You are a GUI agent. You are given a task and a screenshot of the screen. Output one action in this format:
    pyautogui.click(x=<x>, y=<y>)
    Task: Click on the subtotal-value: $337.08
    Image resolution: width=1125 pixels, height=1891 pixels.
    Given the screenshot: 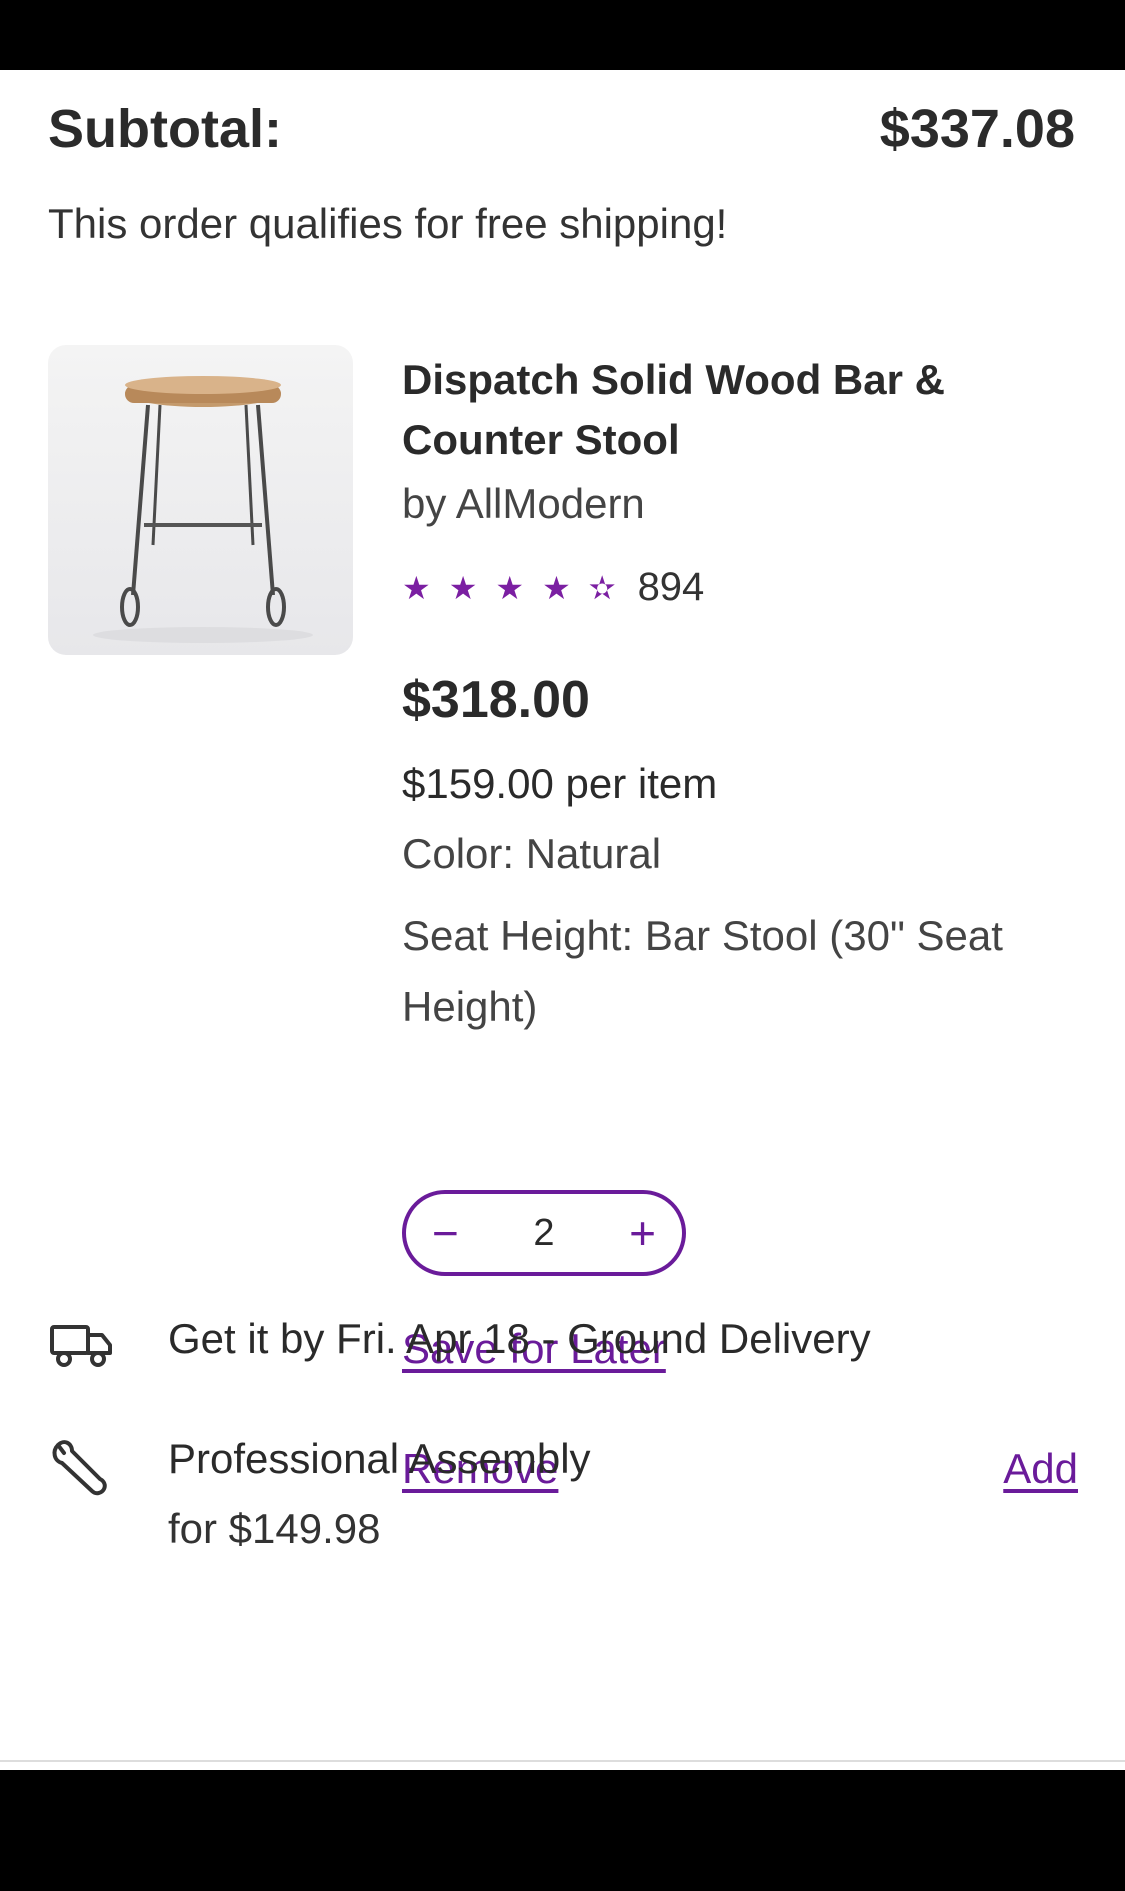 What is the action you would take?
    pyautogui.click(x=977, y=129)
    